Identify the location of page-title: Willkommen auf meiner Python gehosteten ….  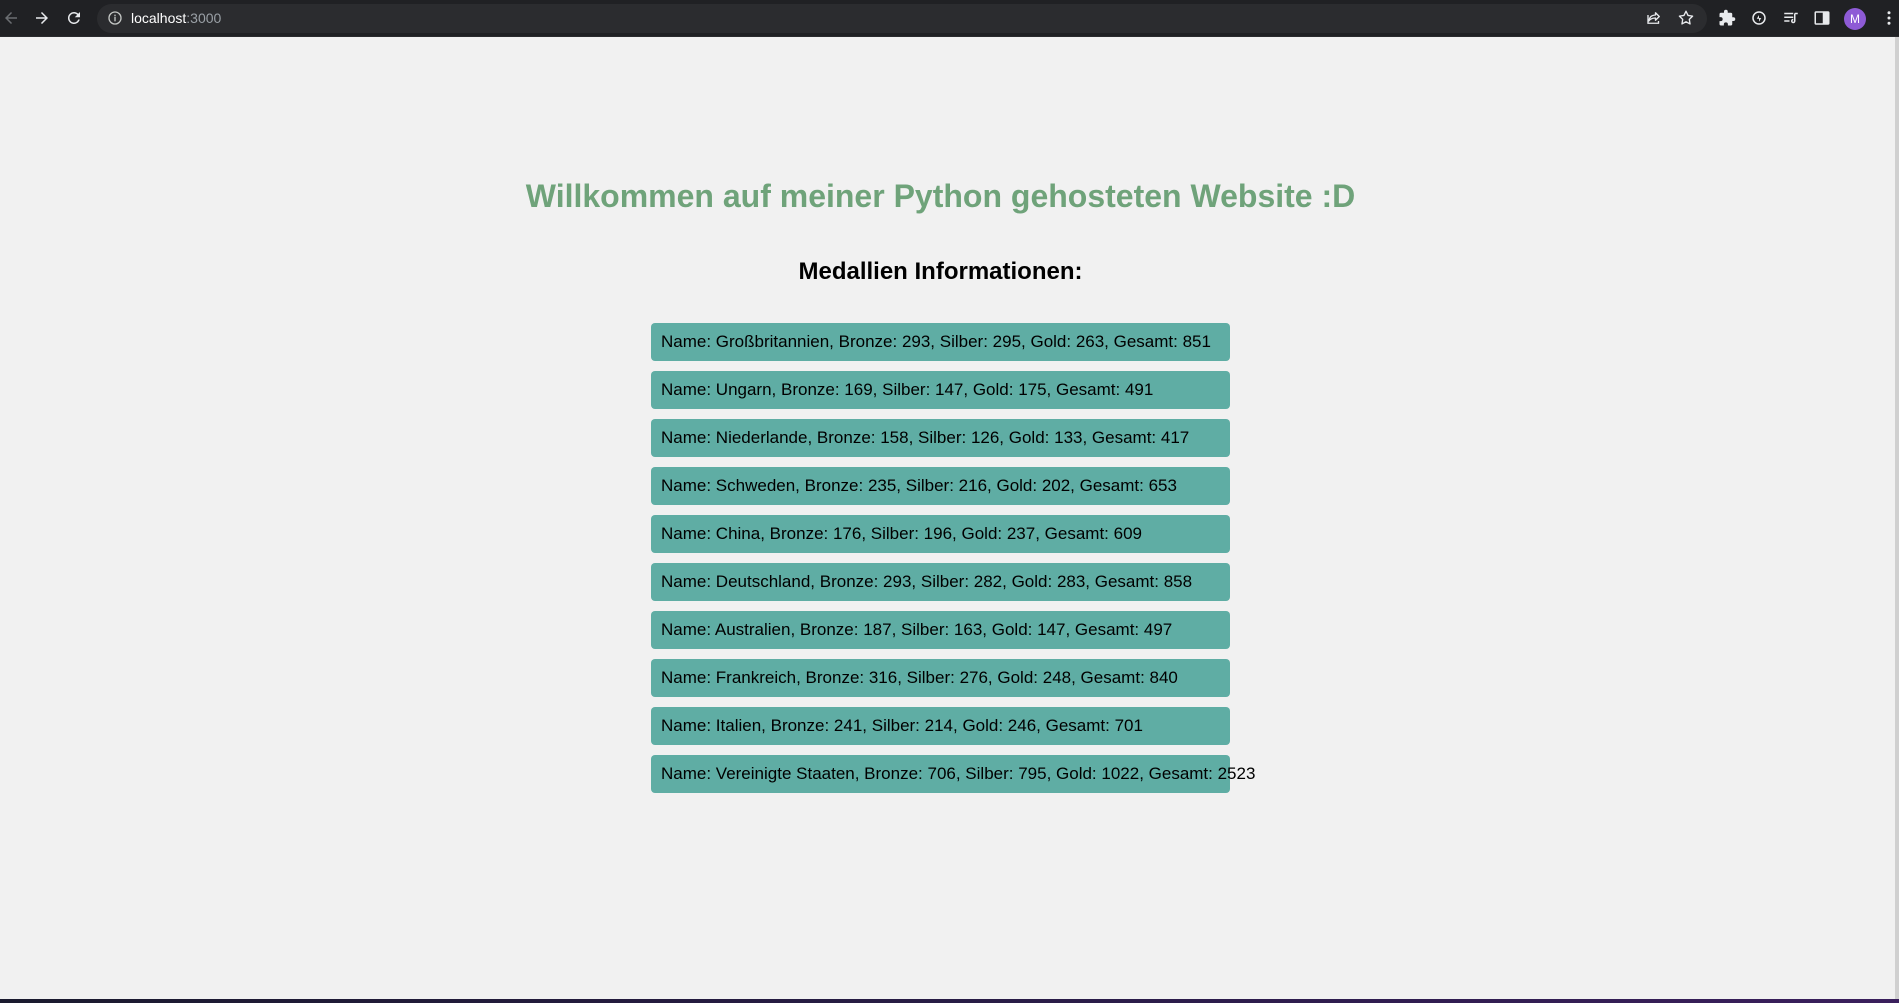
(940, 196).